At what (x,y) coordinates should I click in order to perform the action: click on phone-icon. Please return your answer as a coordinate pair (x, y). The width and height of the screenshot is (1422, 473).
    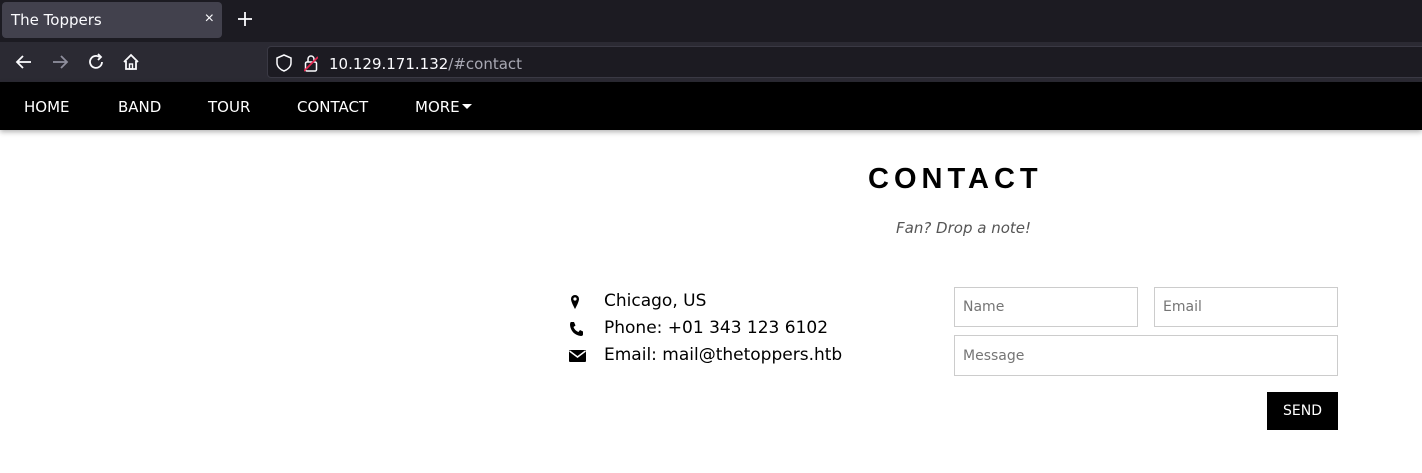
    Looking at the image, I should click on (576, 329).